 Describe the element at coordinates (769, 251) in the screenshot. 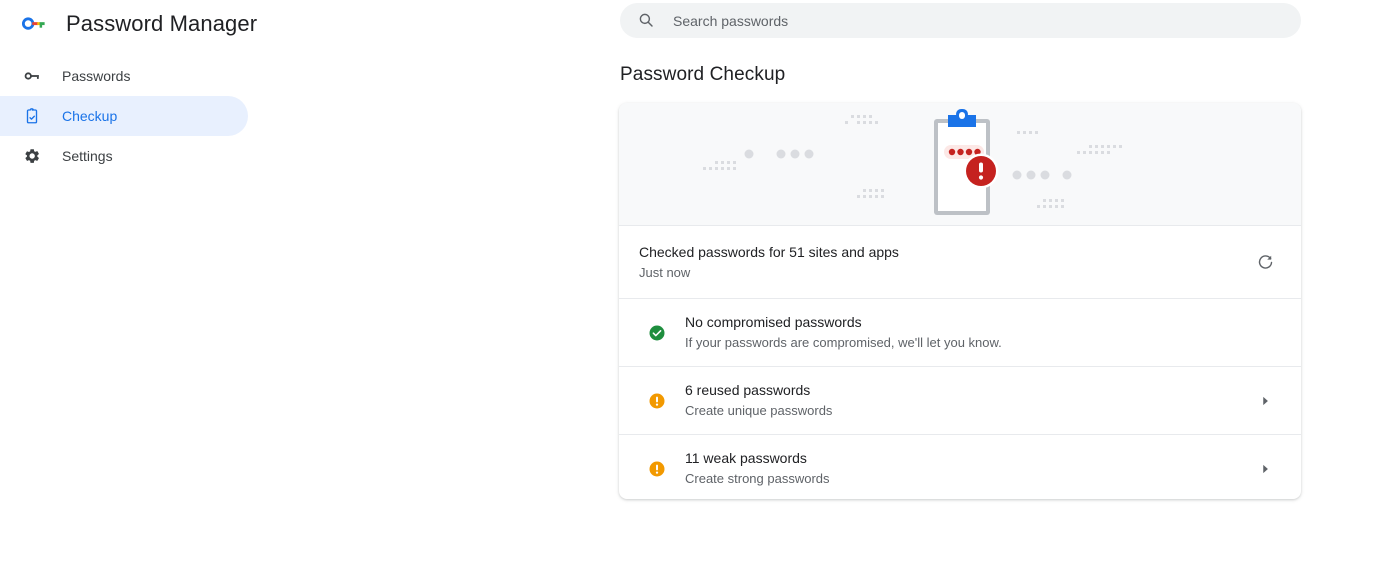

I see `checkup-status-title: Checked passwords for 51 sites and apps` at that location.